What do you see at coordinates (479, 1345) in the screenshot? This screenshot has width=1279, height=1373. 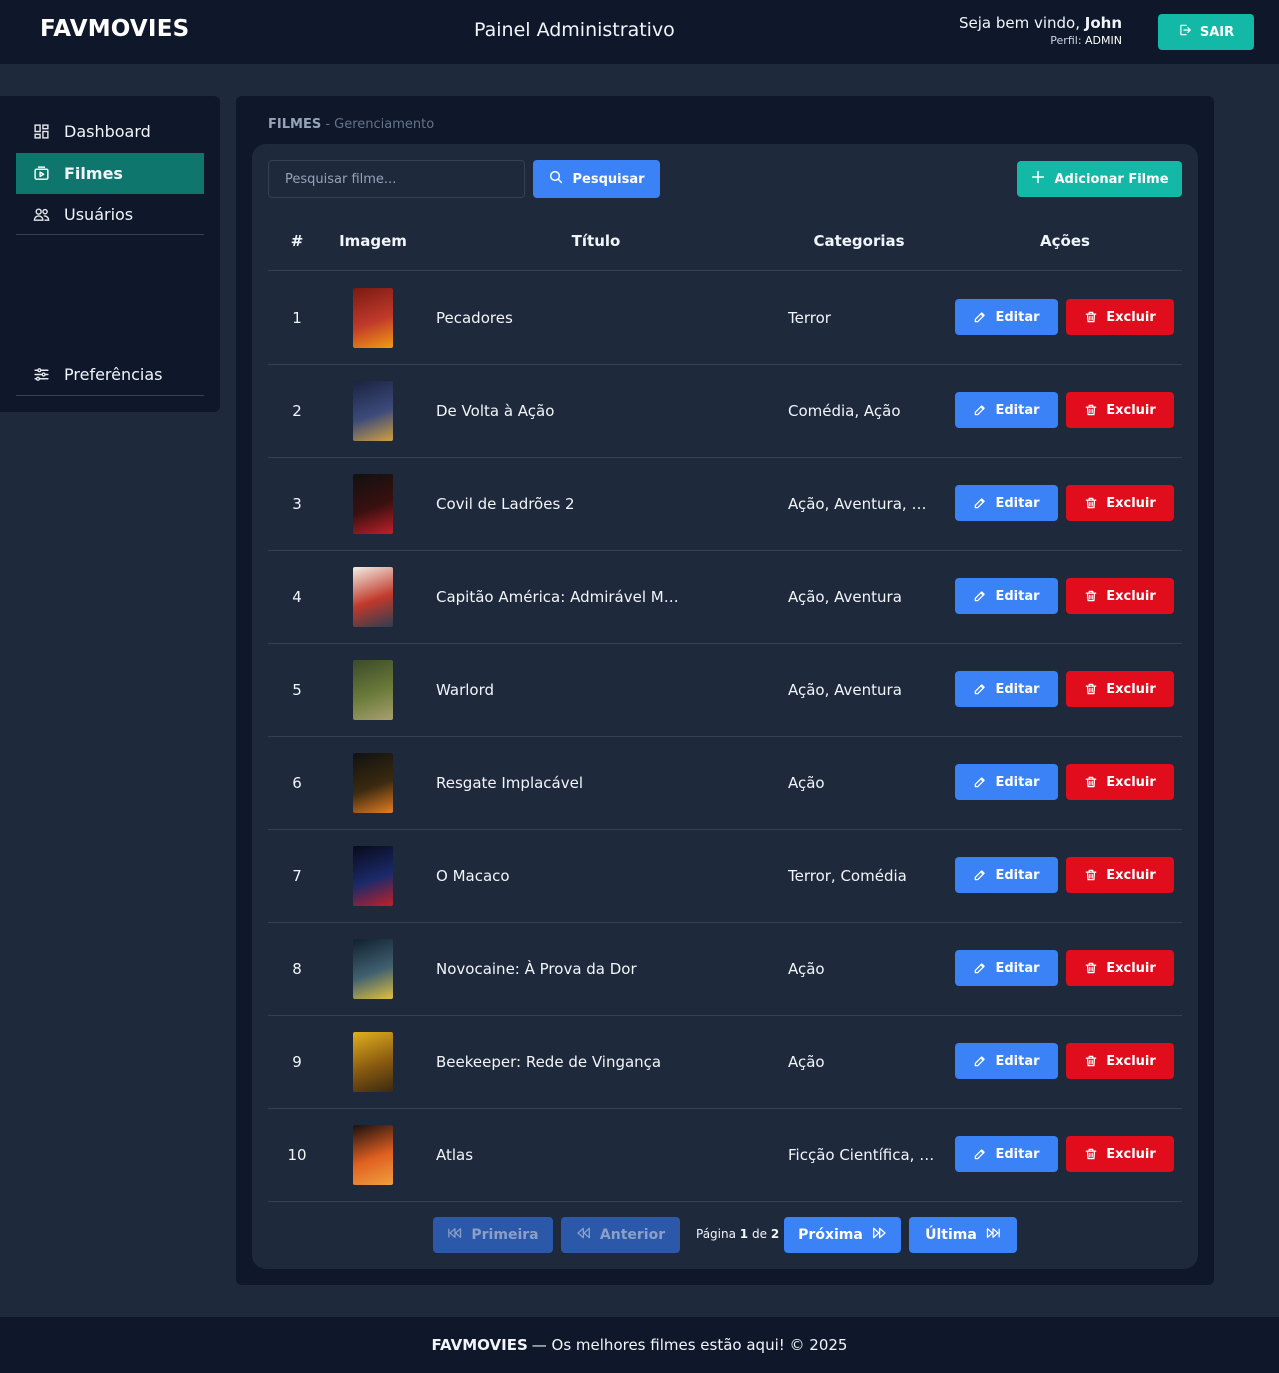 I see `footer-brand: FAVMOVIES` at bounding box center [479, 1345].